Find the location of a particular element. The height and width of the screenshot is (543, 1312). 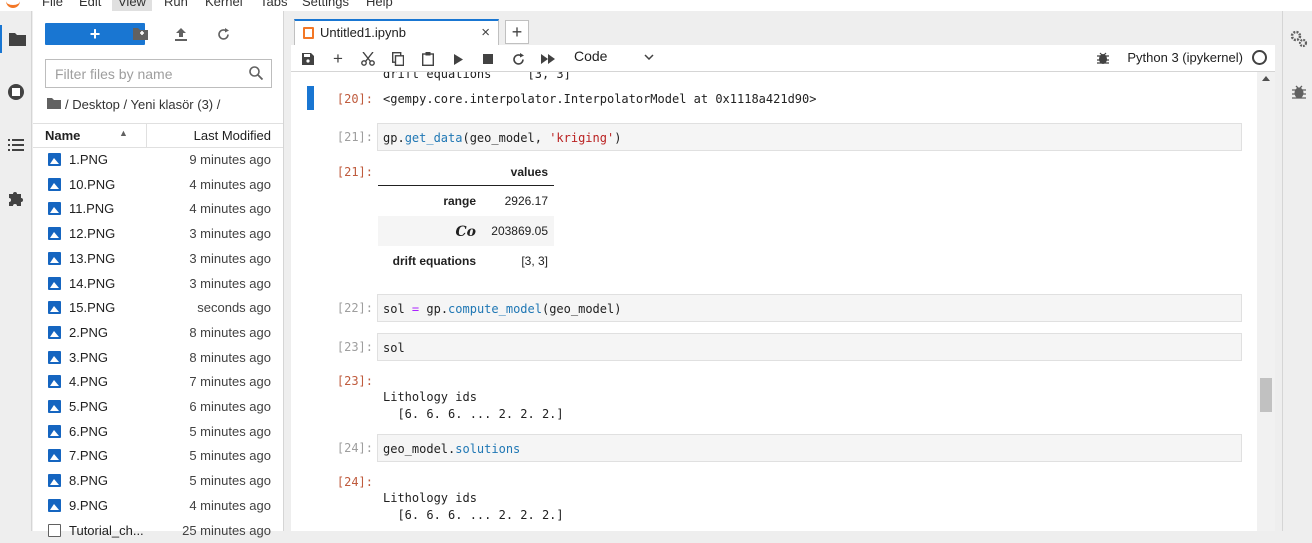

cut-icon is located at coordinates (368, 59).